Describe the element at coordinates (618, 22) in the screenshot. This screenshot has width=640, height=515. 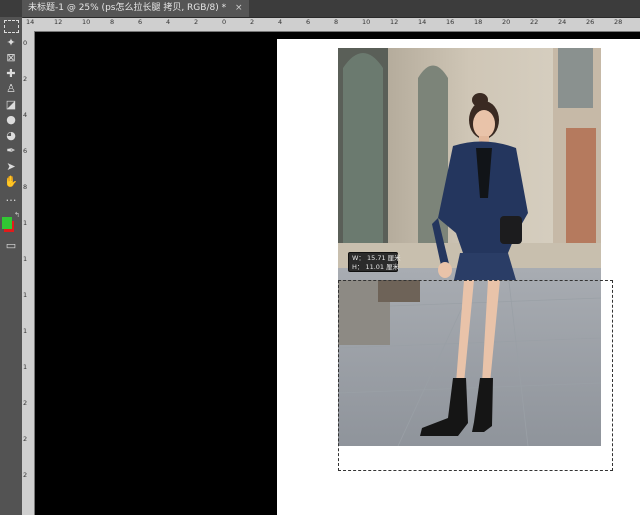
I see `ruler-tick-label: 28` at that location.